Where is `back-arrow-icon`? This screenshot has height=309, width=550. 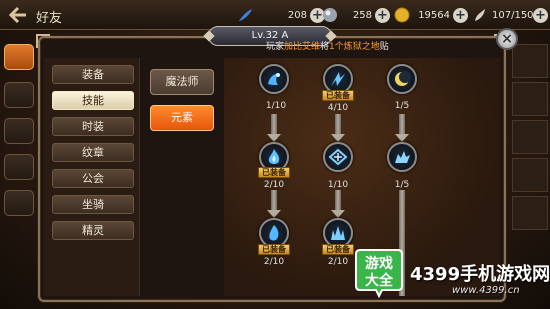
back-arrow-icon is located at coordinates (18, 15).